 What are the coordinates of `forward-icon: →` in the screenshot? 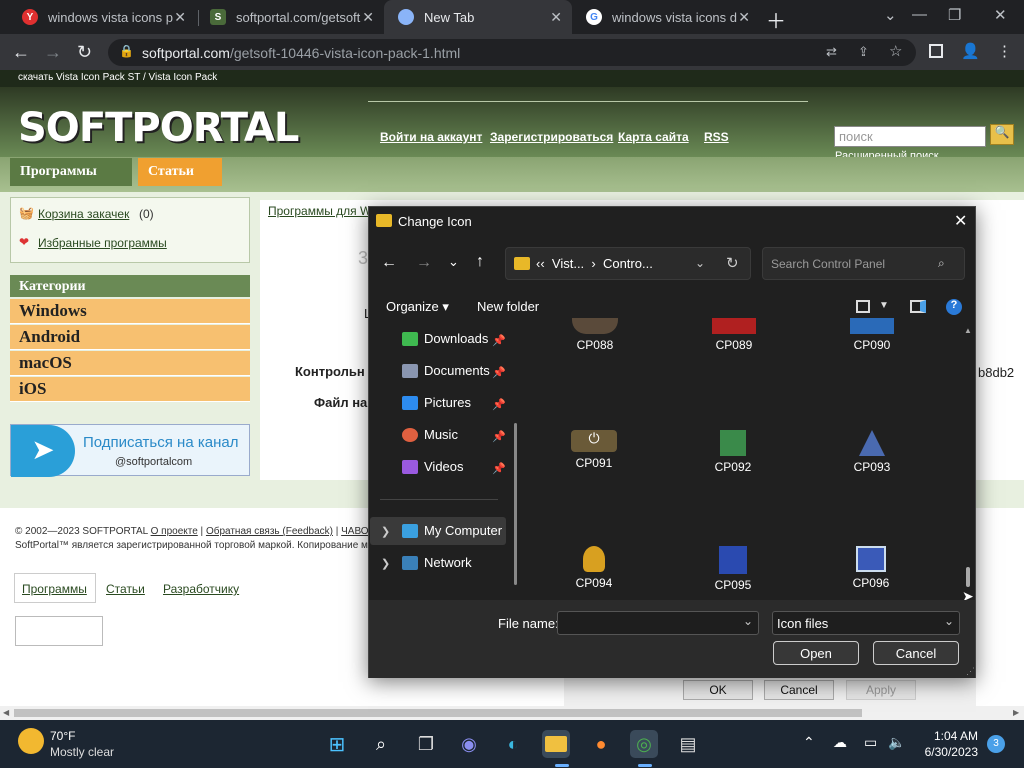 It's located at (53, 52).